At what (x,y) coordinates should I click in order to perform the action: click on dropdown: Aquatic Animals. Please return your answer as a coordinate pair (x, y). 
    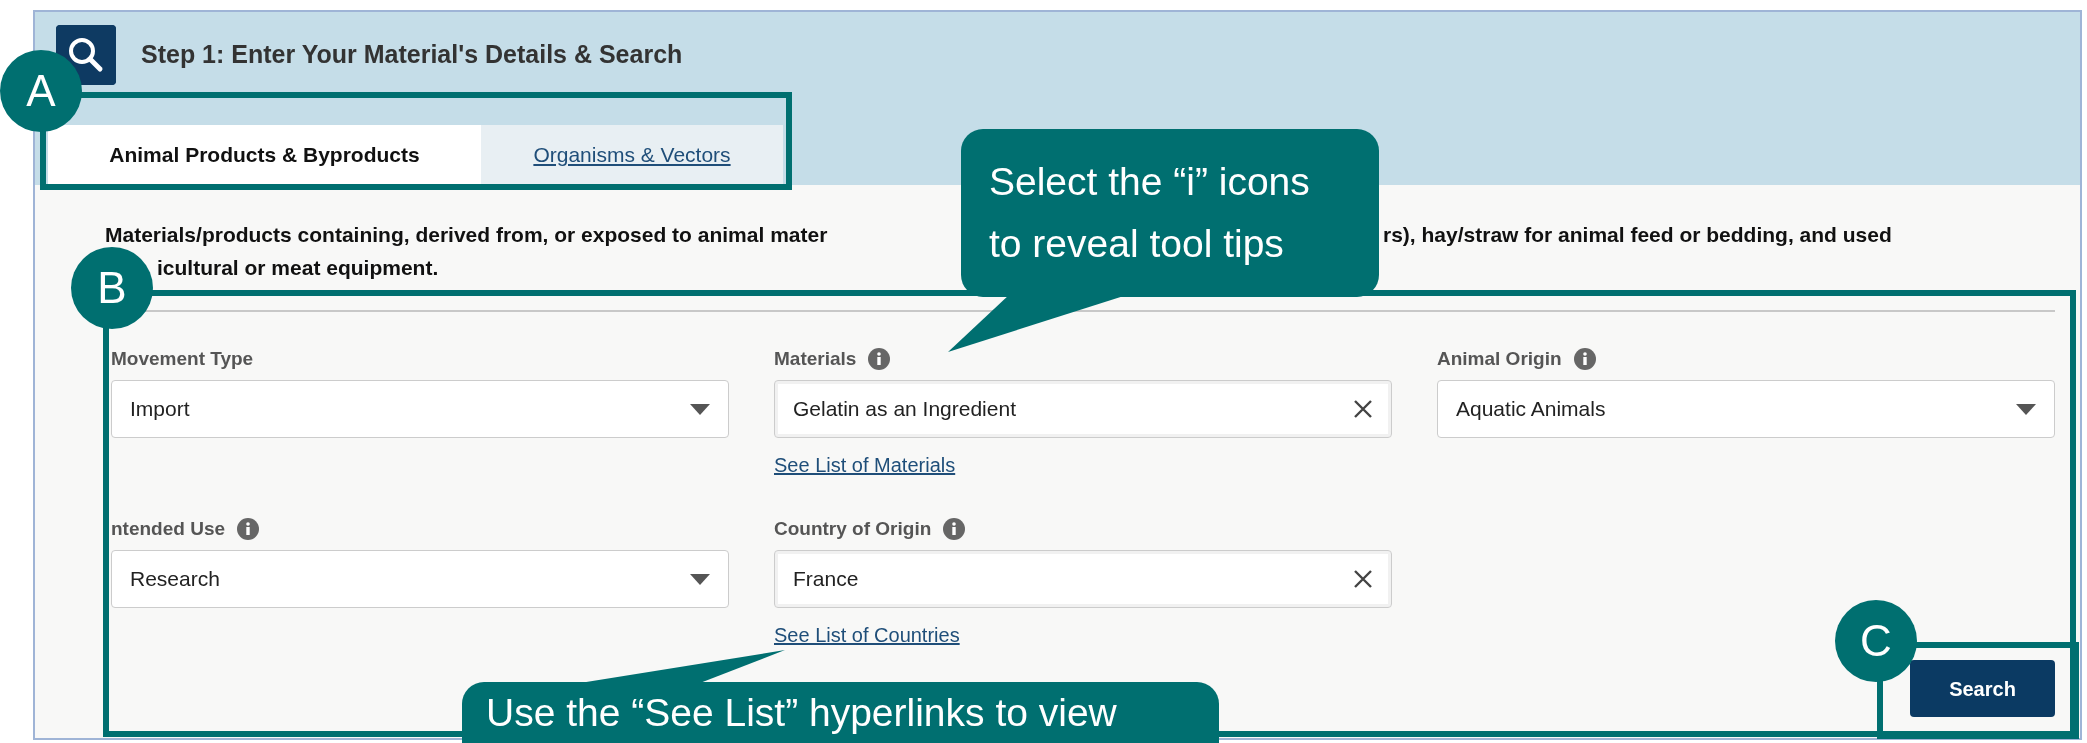
    Looking at the image, I should click on (1746, 409).